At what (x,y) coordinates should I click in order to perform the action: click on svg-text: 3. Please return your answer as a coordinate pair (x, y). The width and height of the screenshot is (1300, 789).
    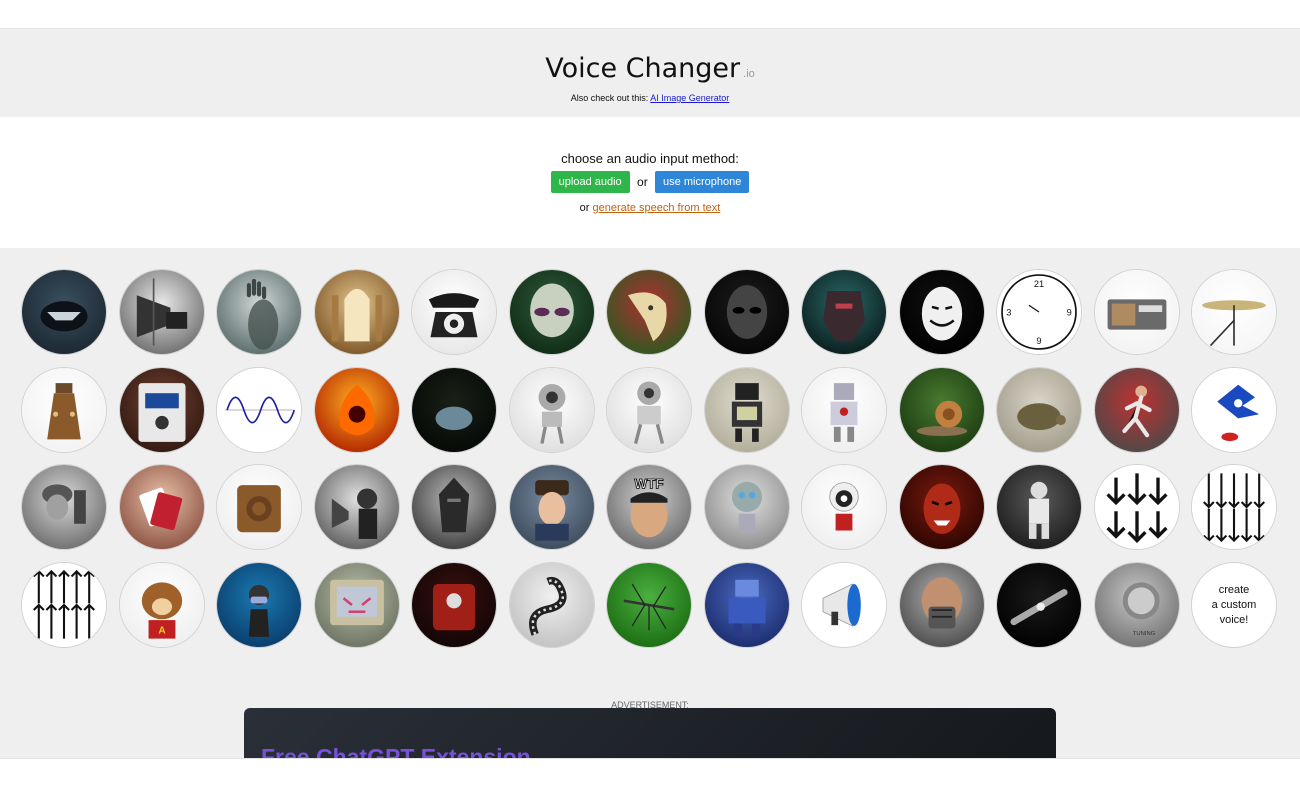
    Looking at the image, I should click on (1008, 312).